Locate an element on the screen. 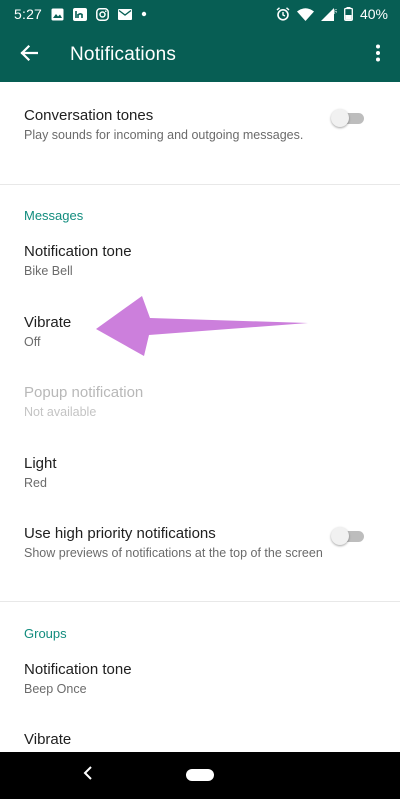 Image resolution: width=400 pixels, height=799 pixels. battery-percent: 40% is located at coordinates (373, 14).